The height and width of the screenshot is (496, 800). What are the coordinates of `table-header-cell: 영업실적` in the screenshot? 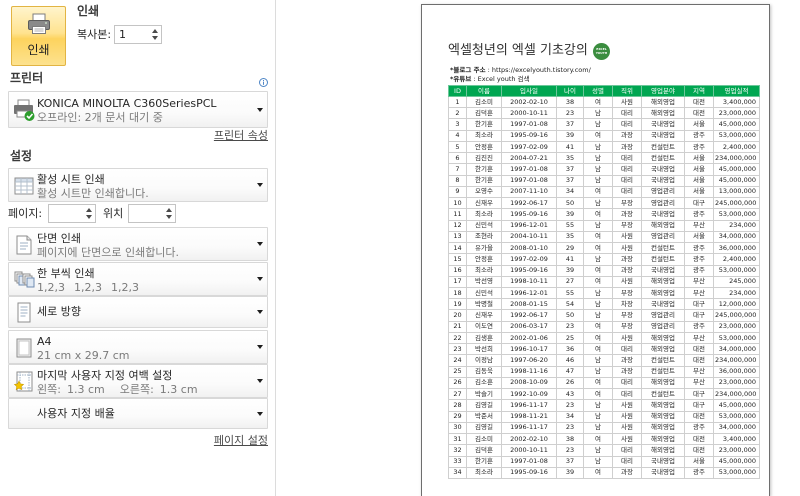 It's located at (736, 91).